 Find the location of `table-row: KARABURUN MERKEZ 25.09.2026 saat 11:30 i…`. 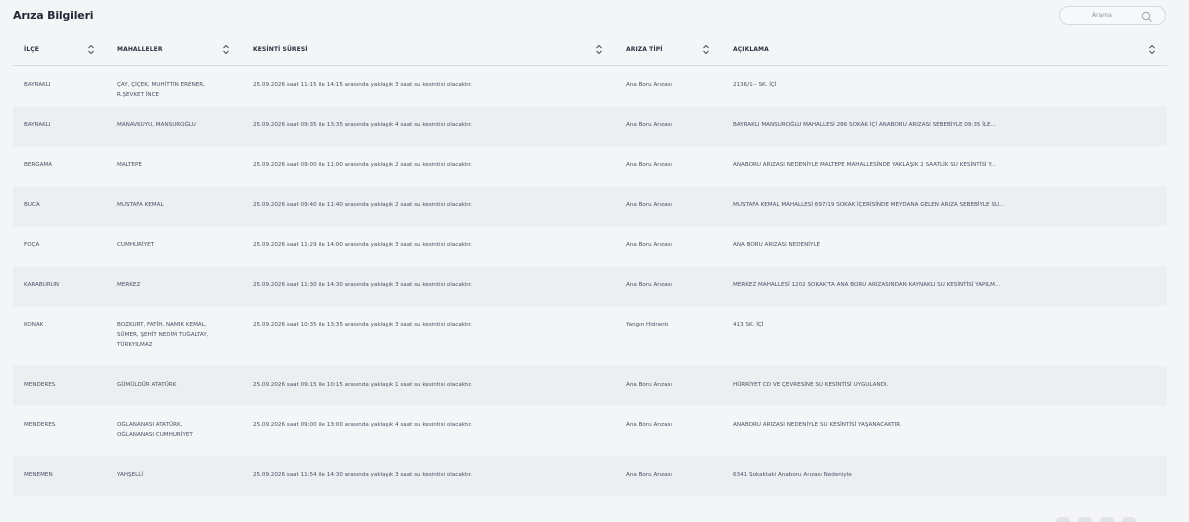

table-row: KARABURUN MERKEZ 25.09.2026 saat 11:30 i… is located at coordinates (590, 286).